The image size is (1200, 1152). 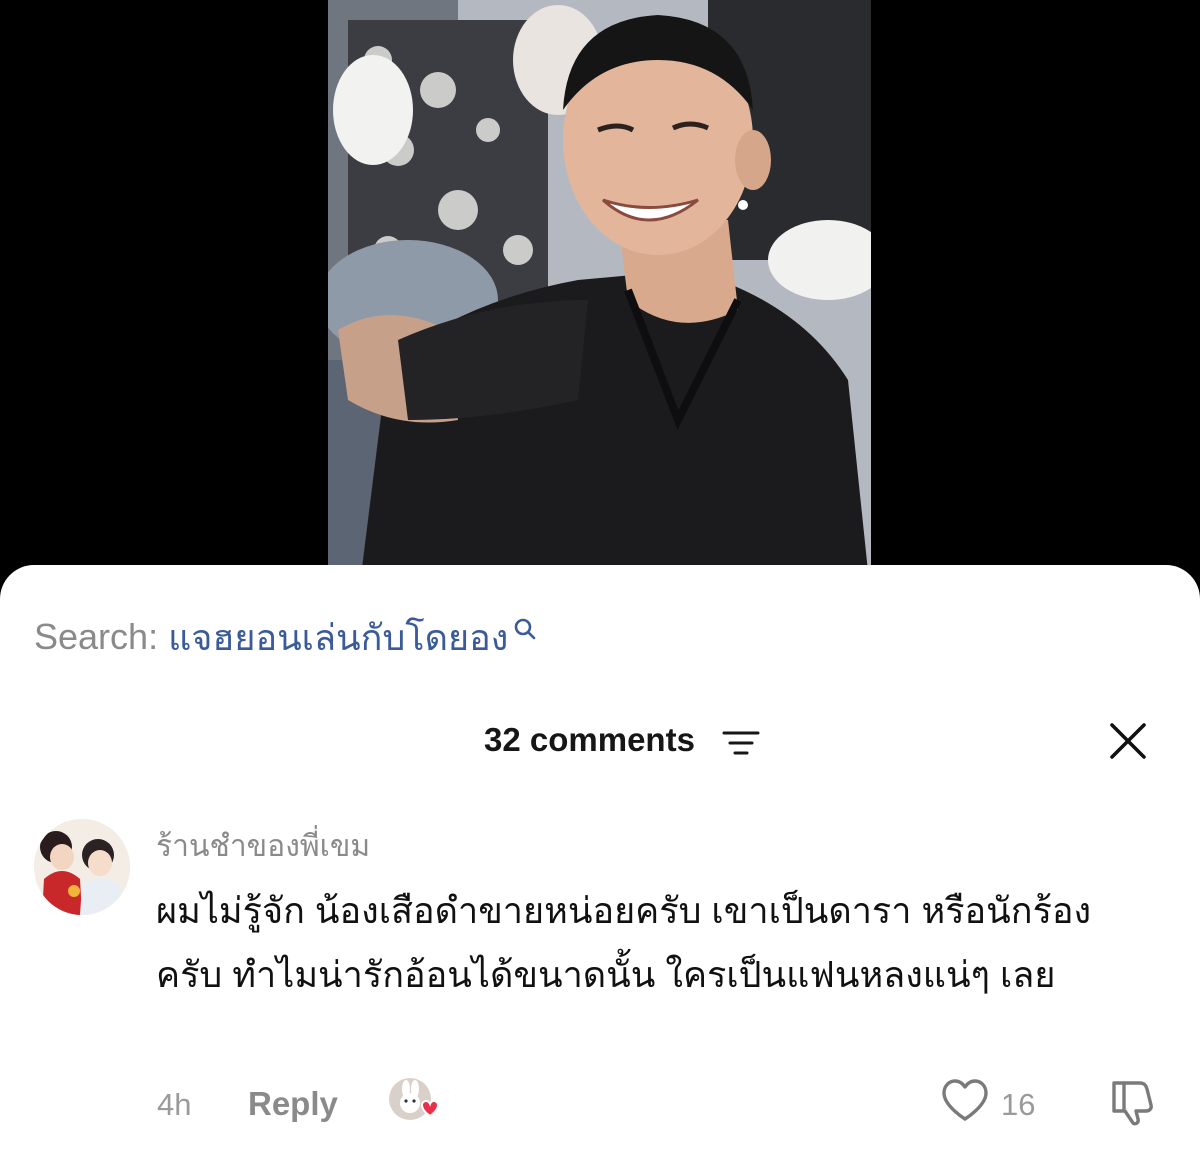 I want to click on avatar-image, so click(x=82, y=867).